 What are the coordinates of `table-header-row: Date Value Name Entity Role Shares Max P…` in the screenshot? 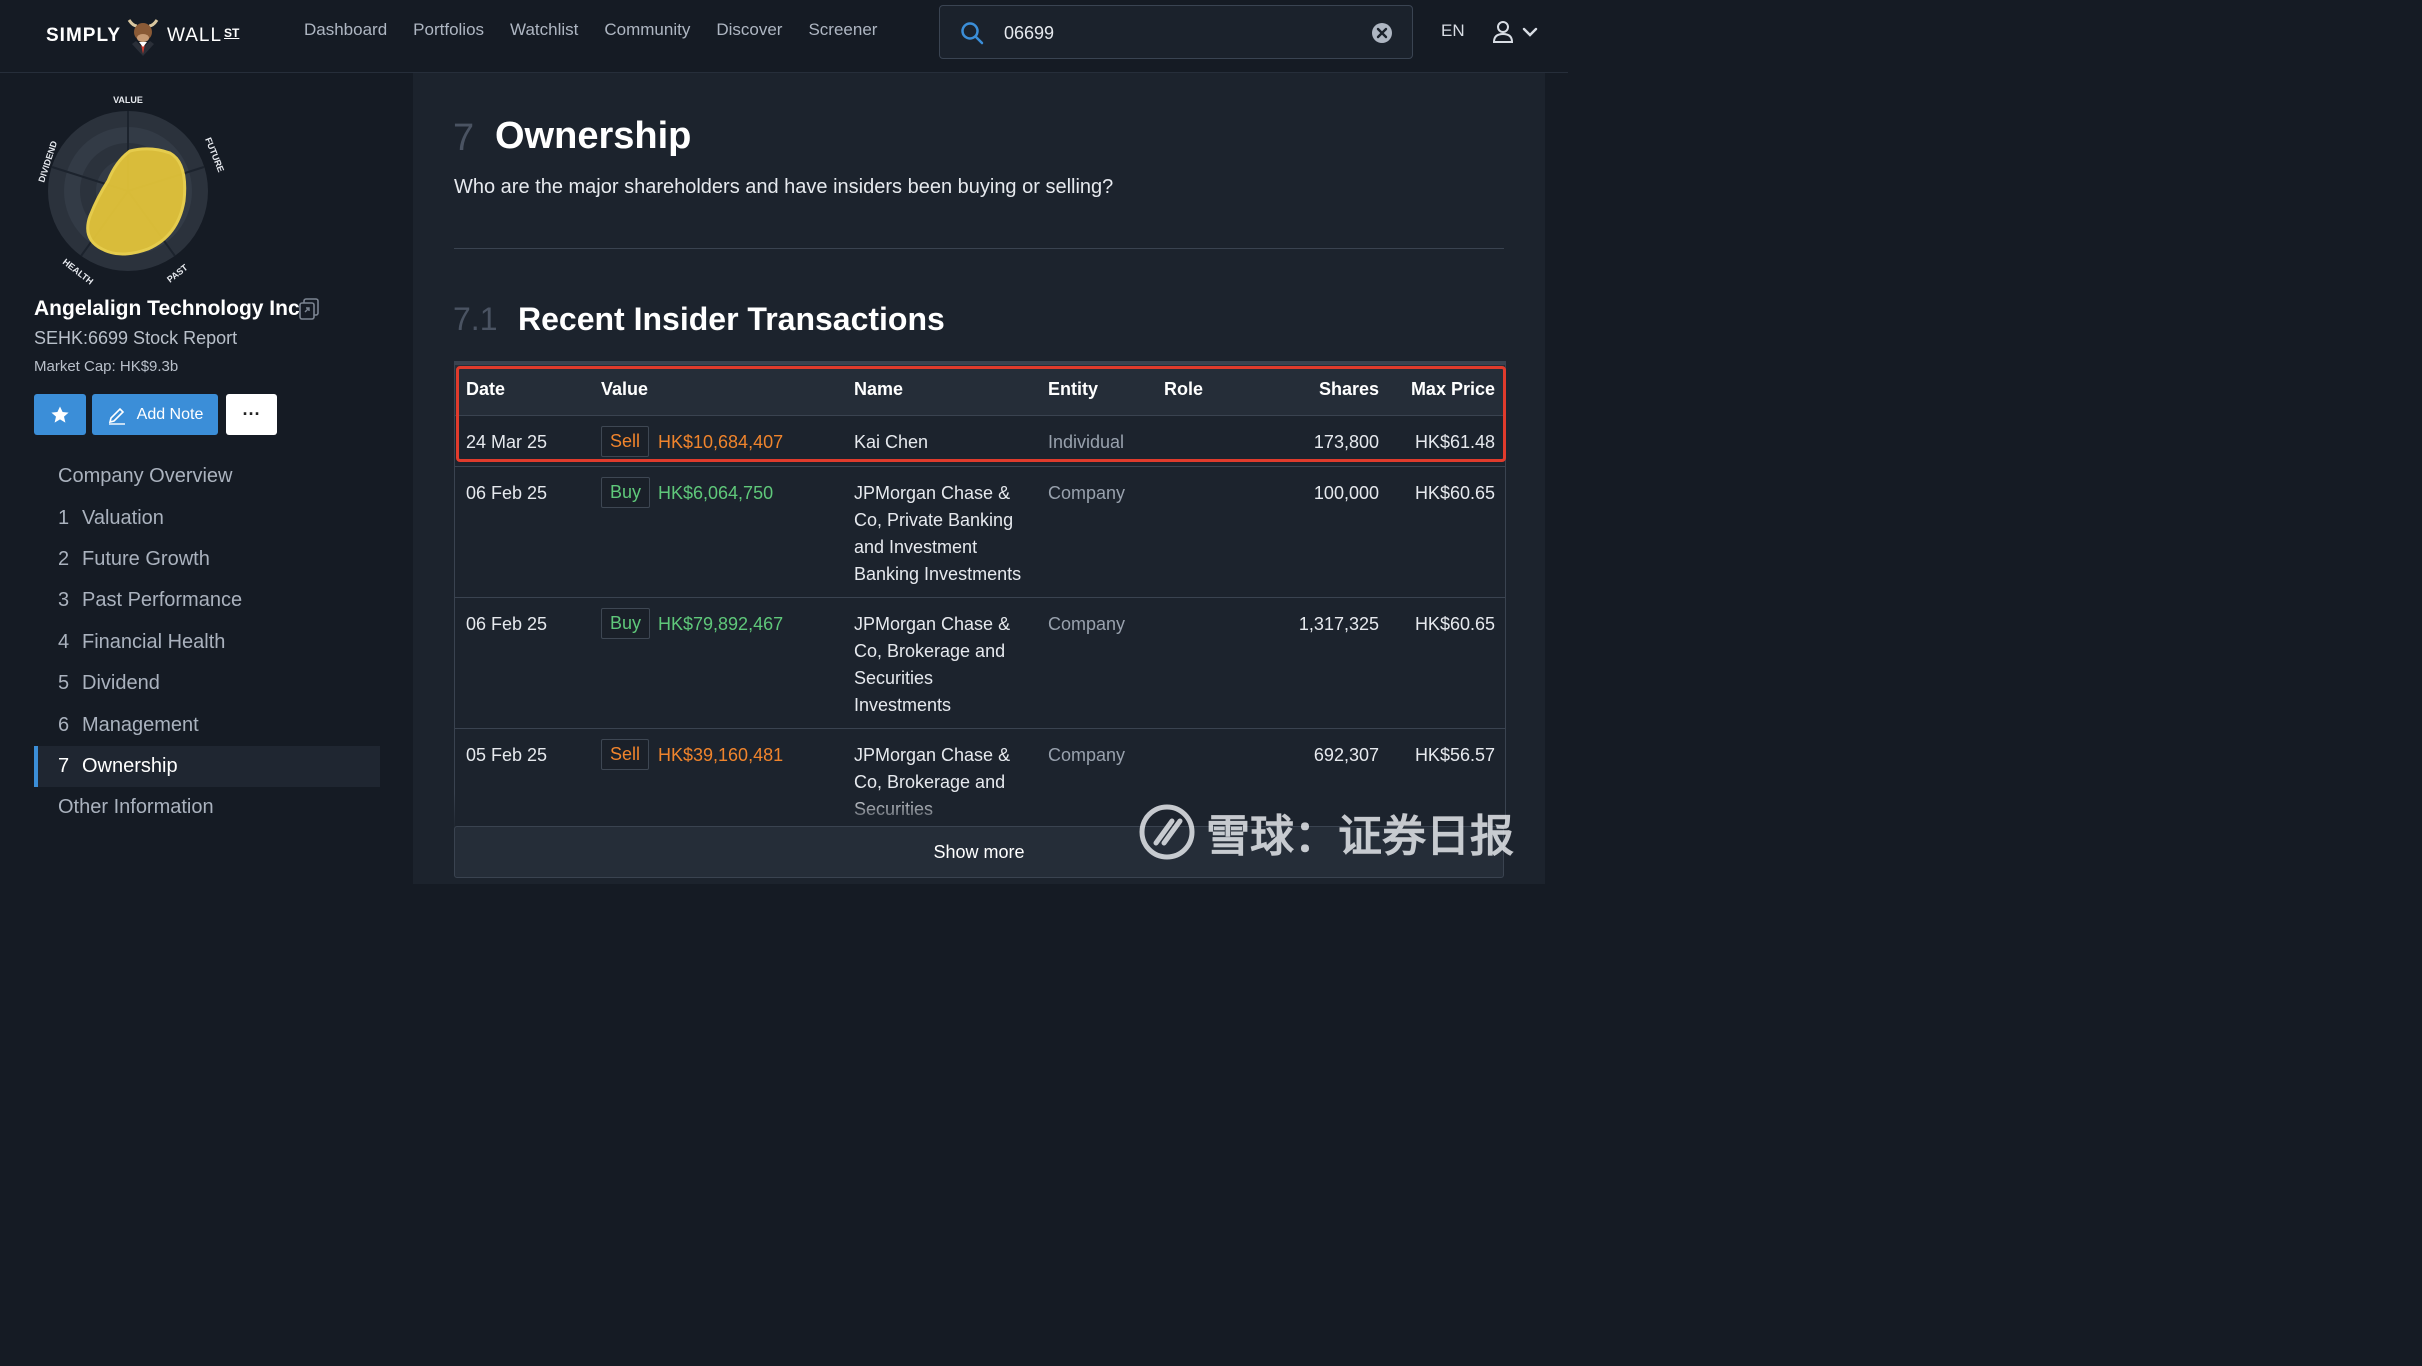 It's located at (980, 388).